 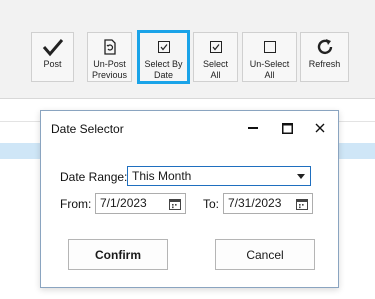 What do you see at coordinates (320, 128) in the screenshot?
I see `close-icon` at bounding box center [320, 128].